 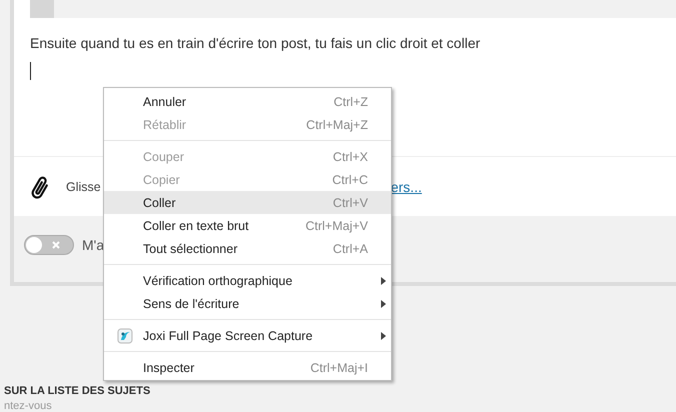 I want to click on notify-toggle, so click(x=49, y=245).